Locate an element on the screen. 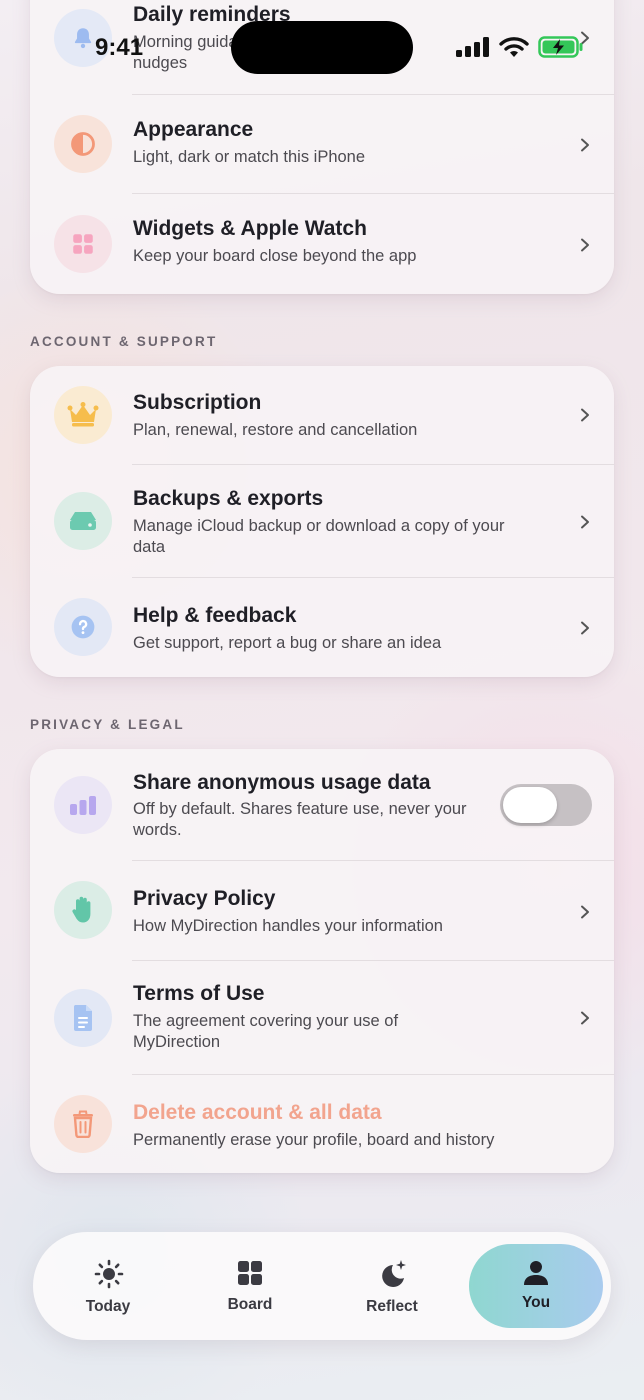 This screenshot has width=644, height=1400. row-title: Appearance is located at coordinates (193, 129).